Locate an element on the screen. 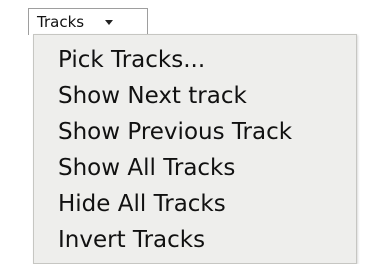 Image resolution: width=372 pixels, height=264 pixels. menu-item-hide-all-tracks: Hide All Tracks is located at coordinates (142, 204).